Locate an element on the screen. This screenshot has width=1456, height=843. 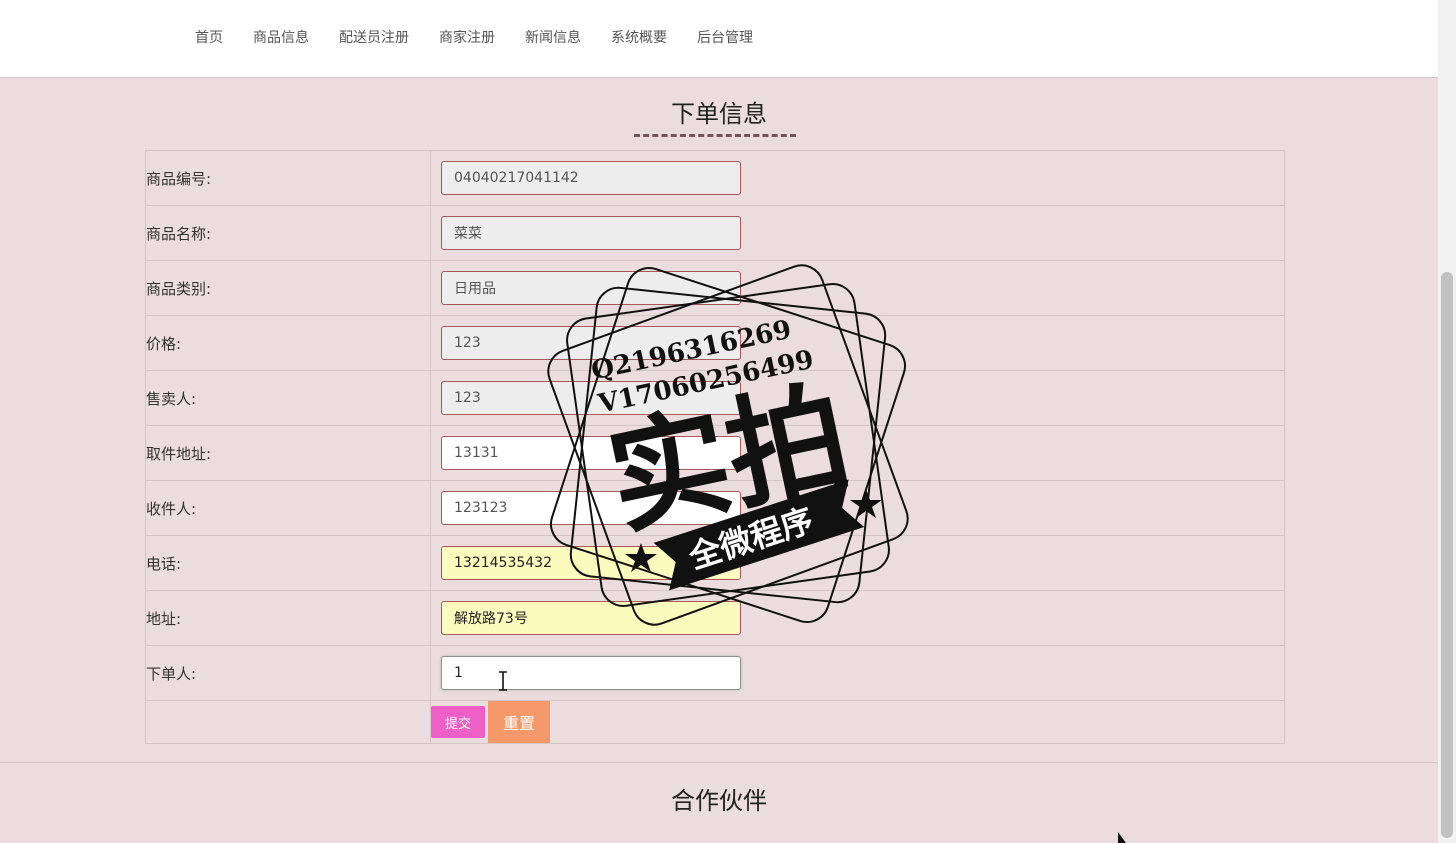
field-label: 商品编号: is located at coordinates (288, 178).